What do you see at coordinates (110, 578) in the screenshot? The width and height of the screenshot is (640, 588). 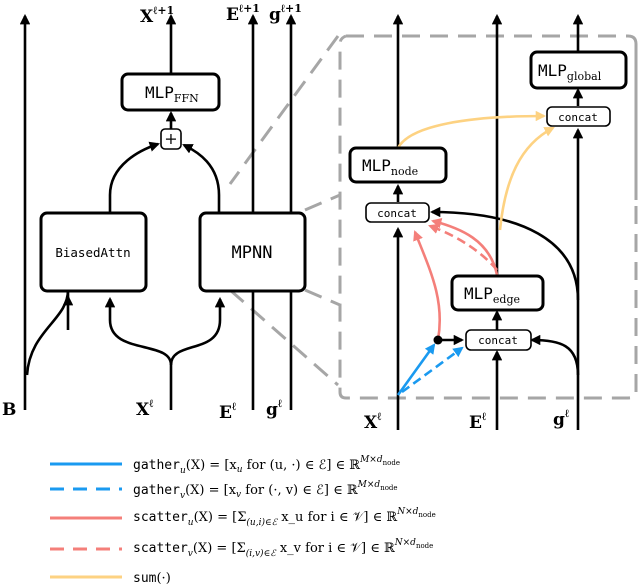 I see `legend-item-sum: sum(·)` at bounding box center [110, 578].